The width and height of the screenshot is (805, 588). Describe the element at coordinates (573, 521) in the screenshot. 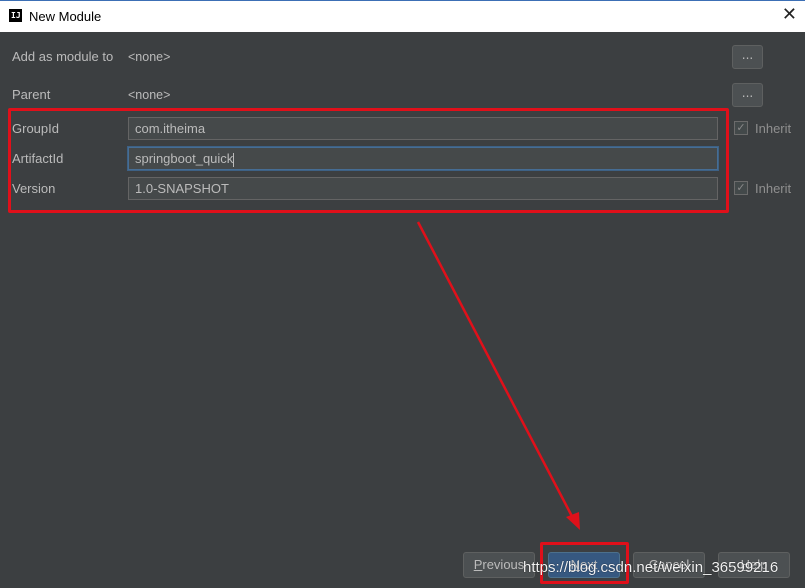

I see `arrow-head` at that location.